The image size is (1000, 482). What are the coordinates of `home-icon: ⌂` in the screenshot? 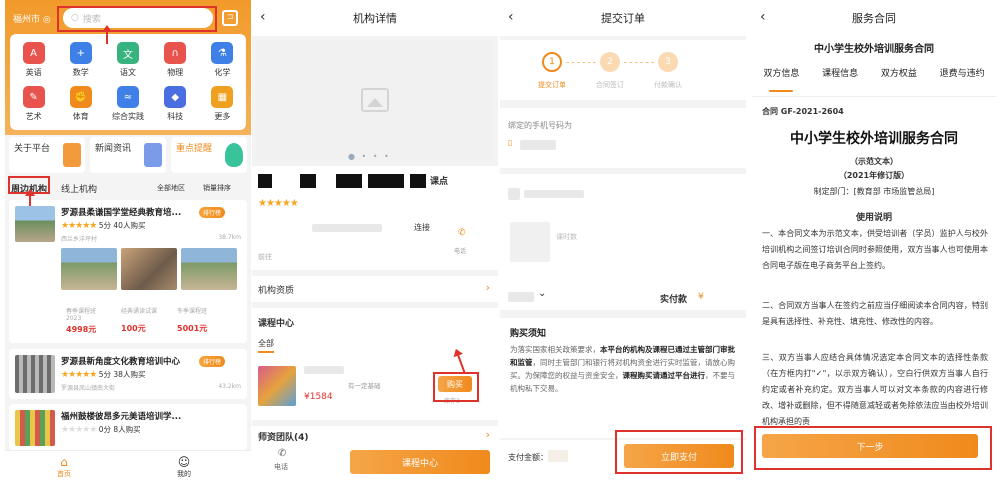 It's located at (64, 462).